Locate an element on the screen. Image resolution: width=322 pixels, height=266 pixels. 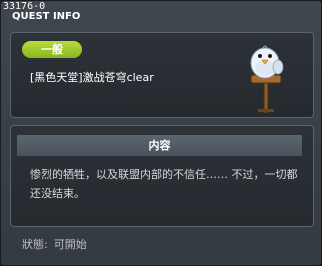
detail-text: 惨烈的牺牲，以及联盟内部的不信任…… 不过，一切都还没结束。 is located at coordinates (164, 184).